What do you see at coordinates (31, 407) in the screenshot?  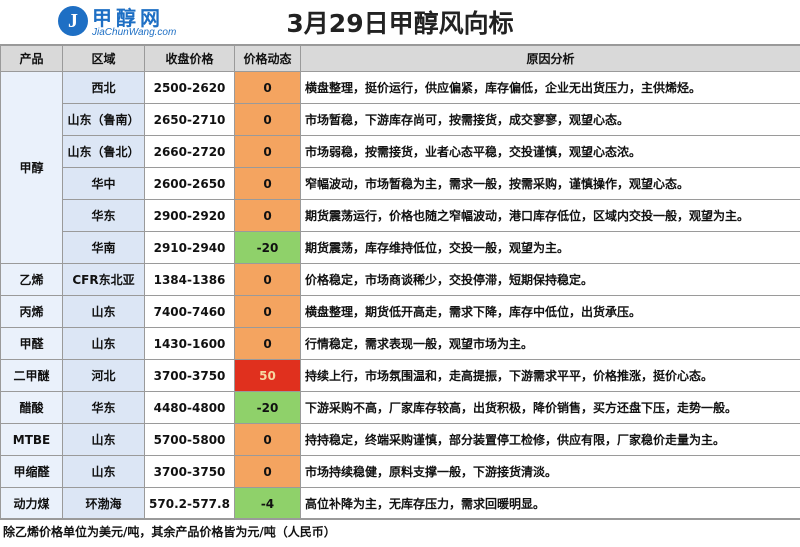 I see `product-cell: 醋酸` at bounding box center [31, 407].